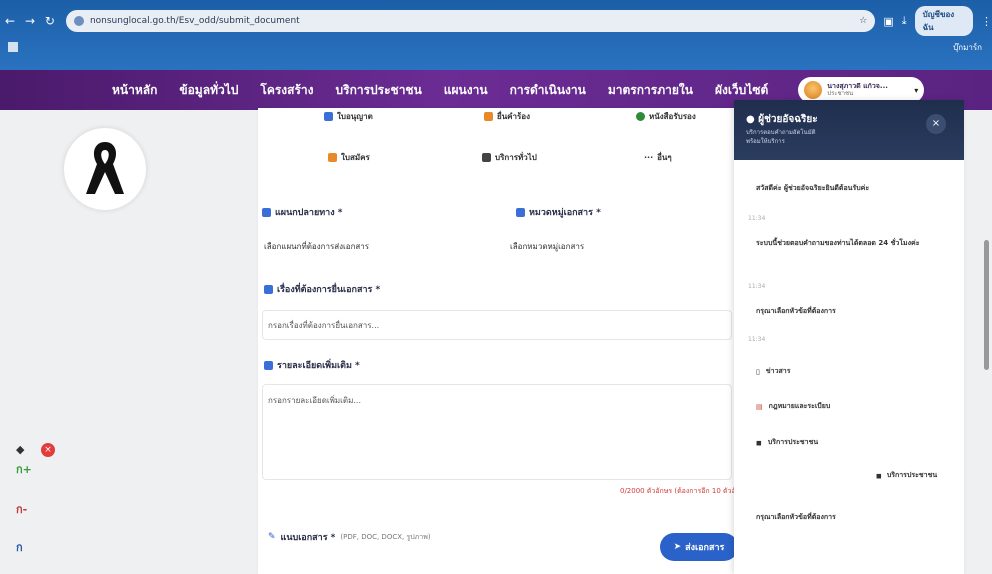 The image size is (992, 574). Describe the element at coordinates (466, 90) in the screenshot. I see `nav-item-plans: แผนงาน` at that location.